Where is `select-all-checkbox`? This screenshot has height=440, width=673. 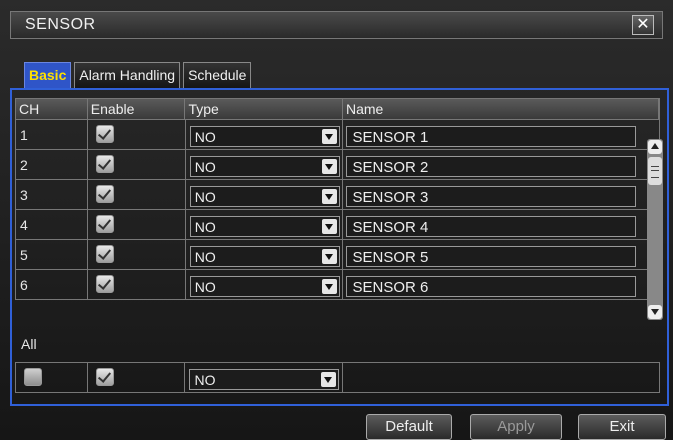
select-all-checkbox is located at coordinates (33, 377).